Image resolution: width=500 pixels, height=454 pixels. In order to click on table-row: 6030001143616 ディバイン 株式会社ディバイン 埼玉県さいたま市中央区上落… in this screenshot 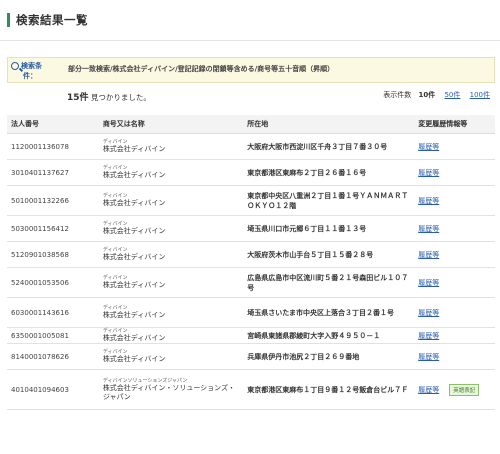, I will do `click(251, 312)`.